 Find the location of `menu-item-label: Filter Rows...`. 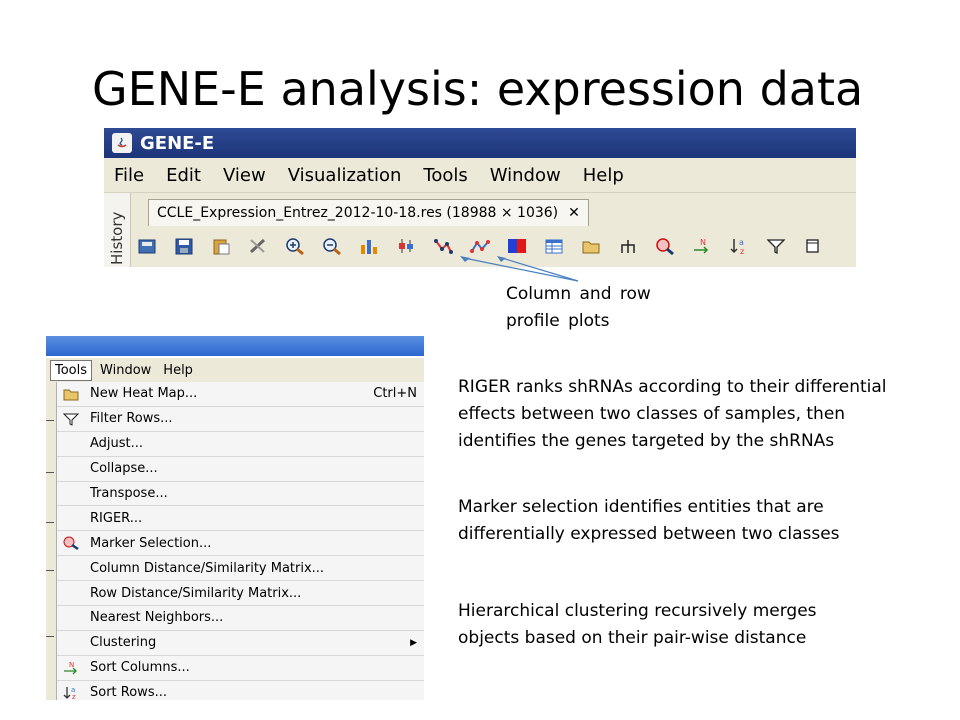

menu-item-label: Filter Rows... is located at coordinates (131, 419).